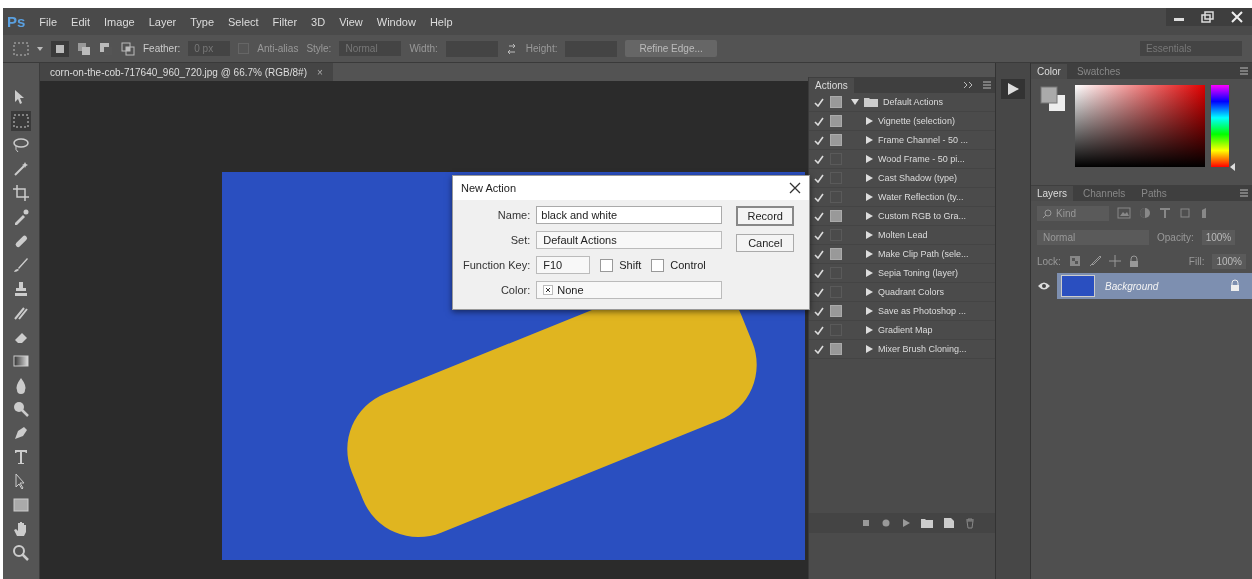  What do you see at coordinates (969, 85) in the screenshot?
I see `panel-expand-icon` at bounding box center [969, 85].